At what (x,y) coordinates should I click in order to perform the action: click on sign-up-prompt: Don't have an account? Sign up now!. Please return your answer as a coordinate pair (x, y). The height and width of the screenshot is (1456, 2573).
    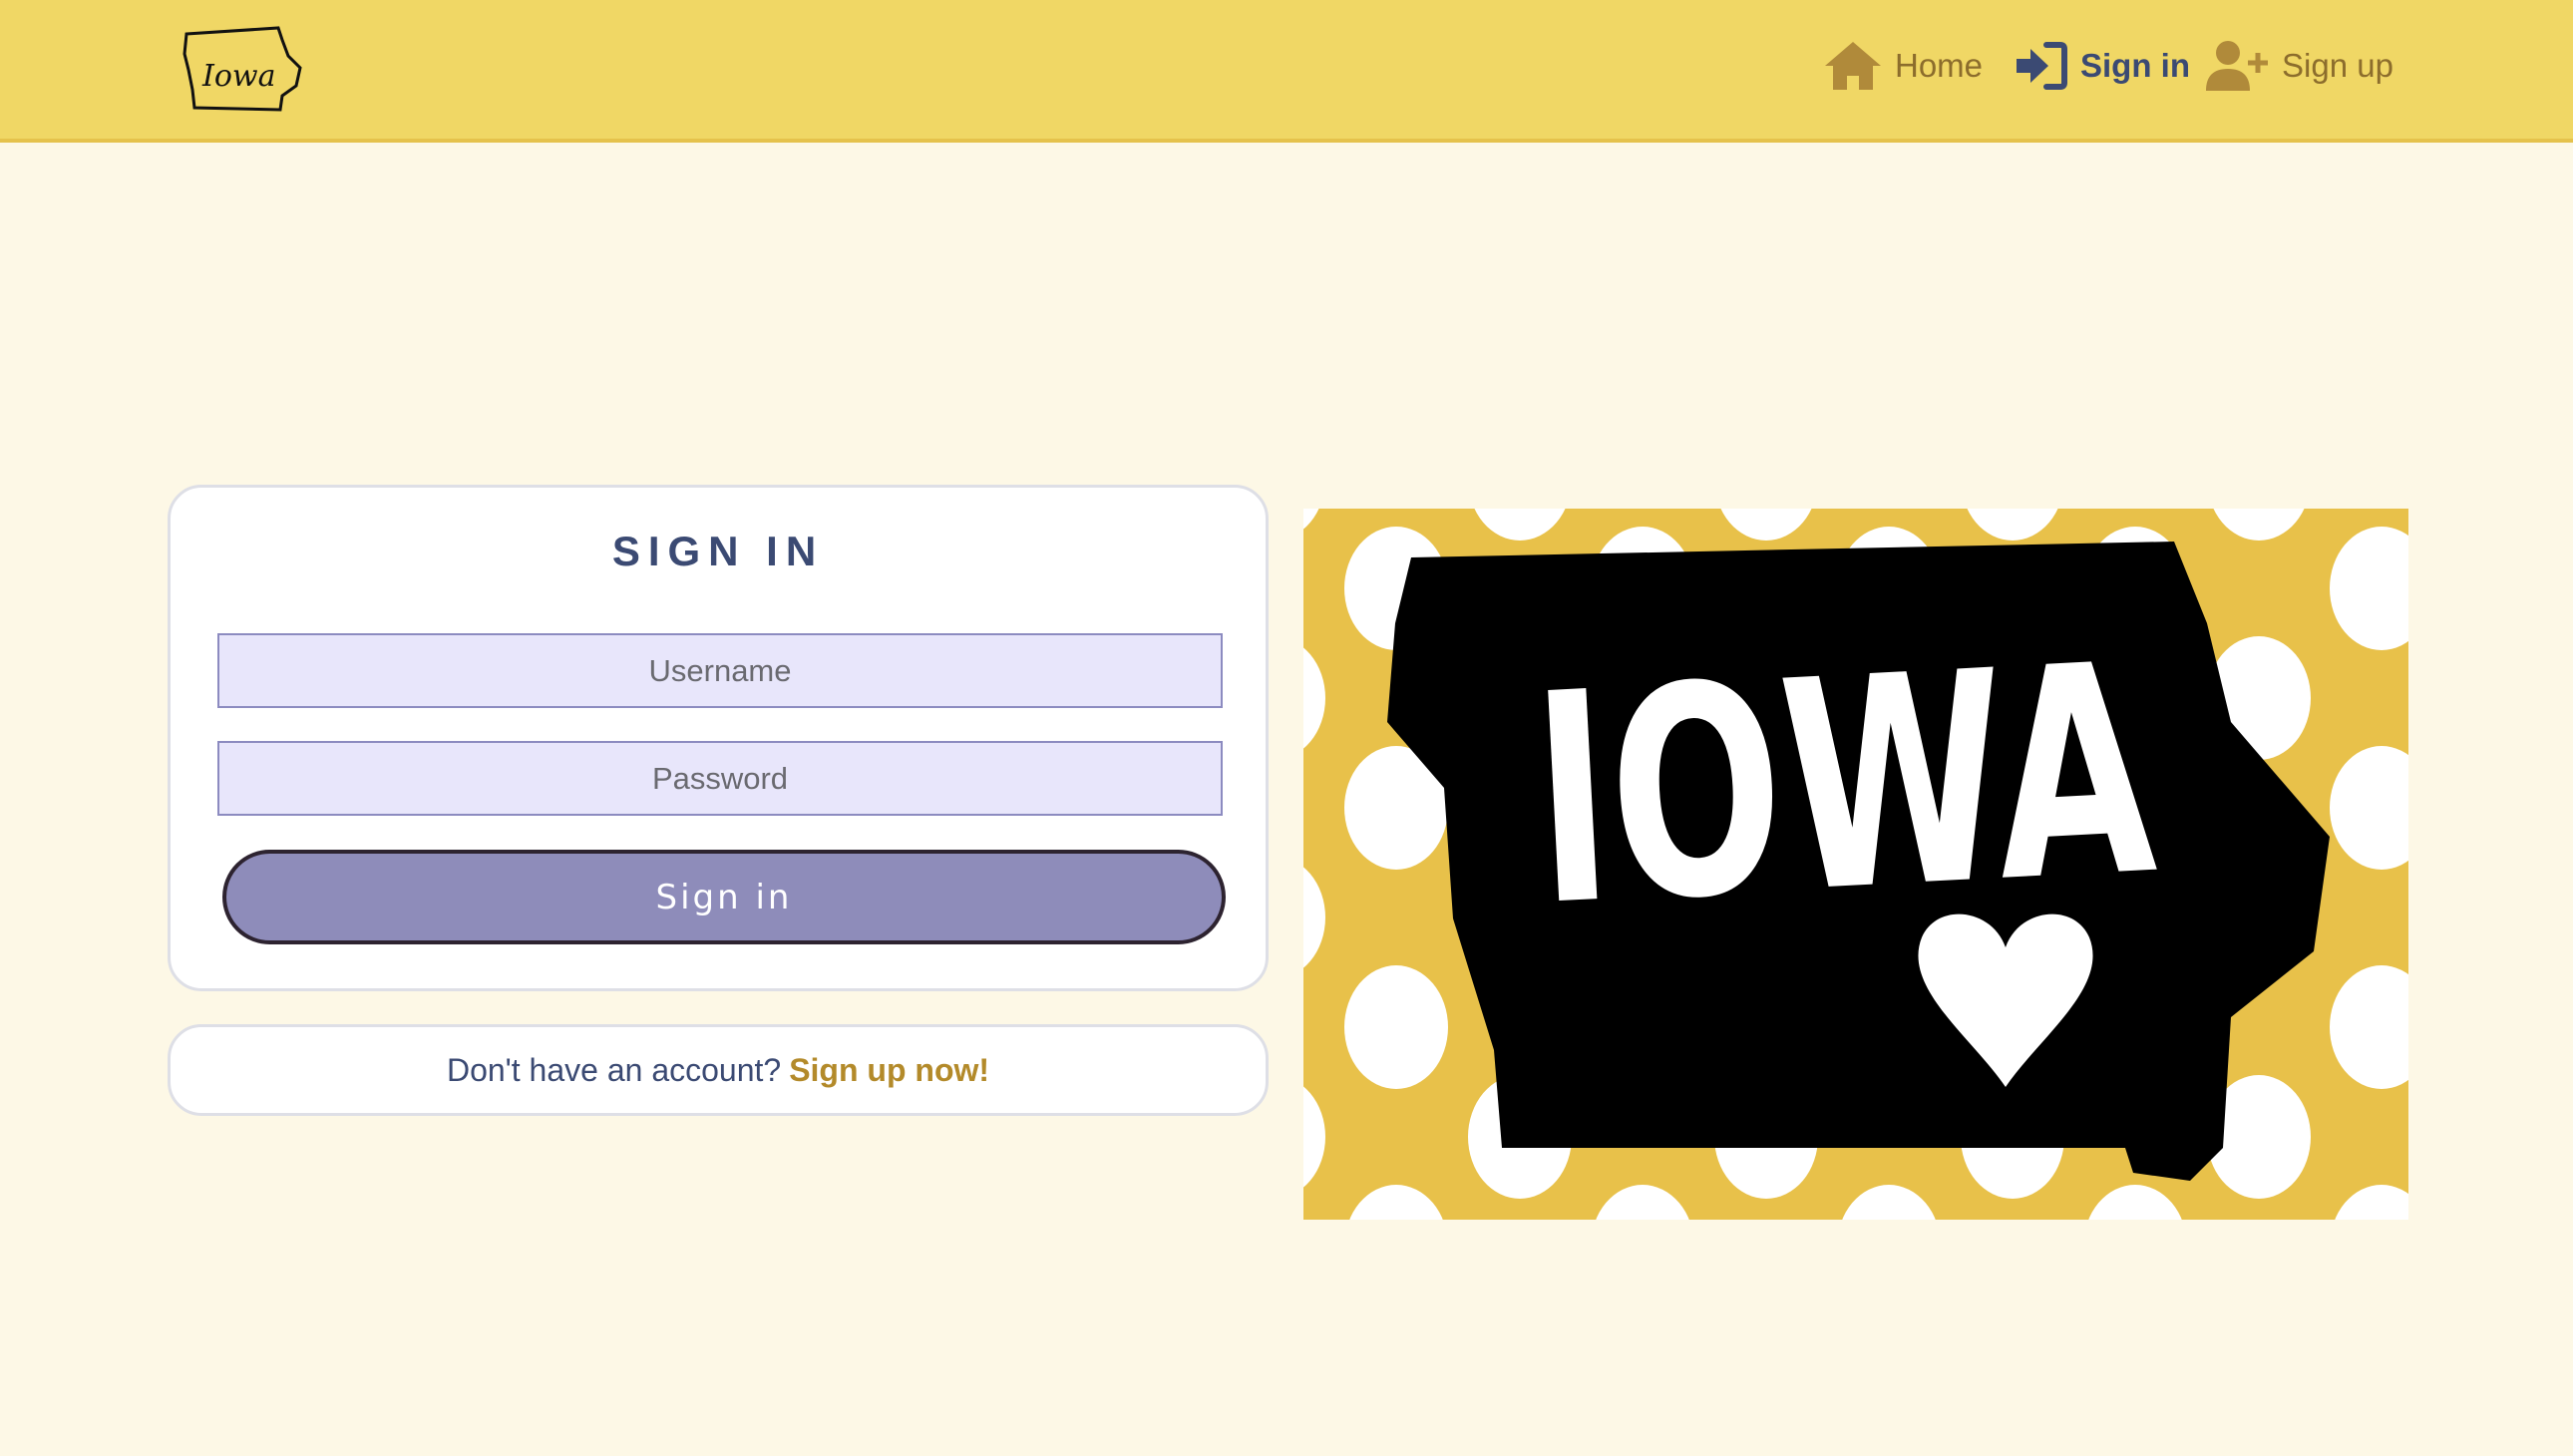
    Looking at the image, I should click on (718, 1070).